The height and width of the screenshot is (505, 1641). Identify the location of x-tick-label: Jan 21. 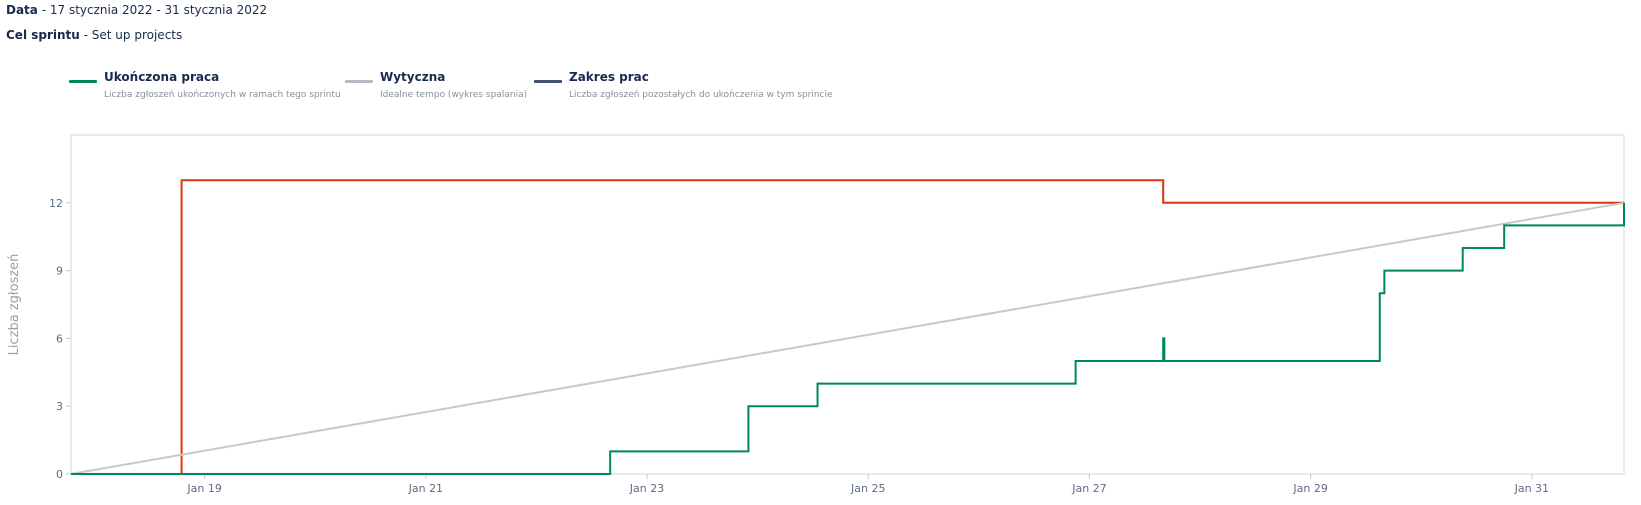
(425, 488).